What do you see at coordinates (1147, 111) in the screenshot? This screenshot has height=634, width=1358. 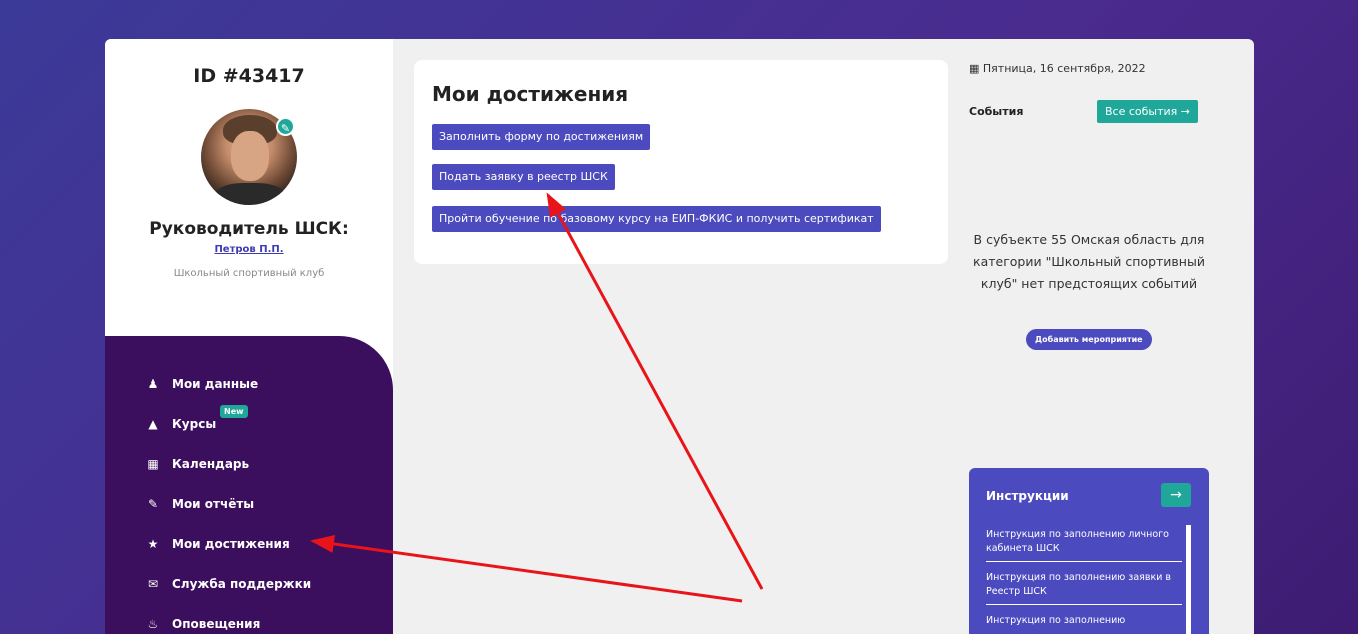 I see `all-events-button: Все события →` at bounding box center [1147, 111].